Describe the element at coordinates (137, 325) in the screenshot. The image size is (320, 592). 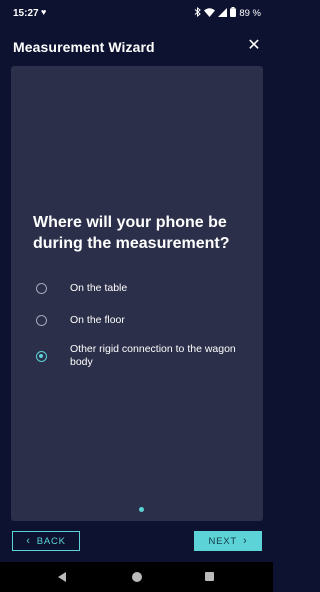
I see `option-on-floor: On the floor` at that location.